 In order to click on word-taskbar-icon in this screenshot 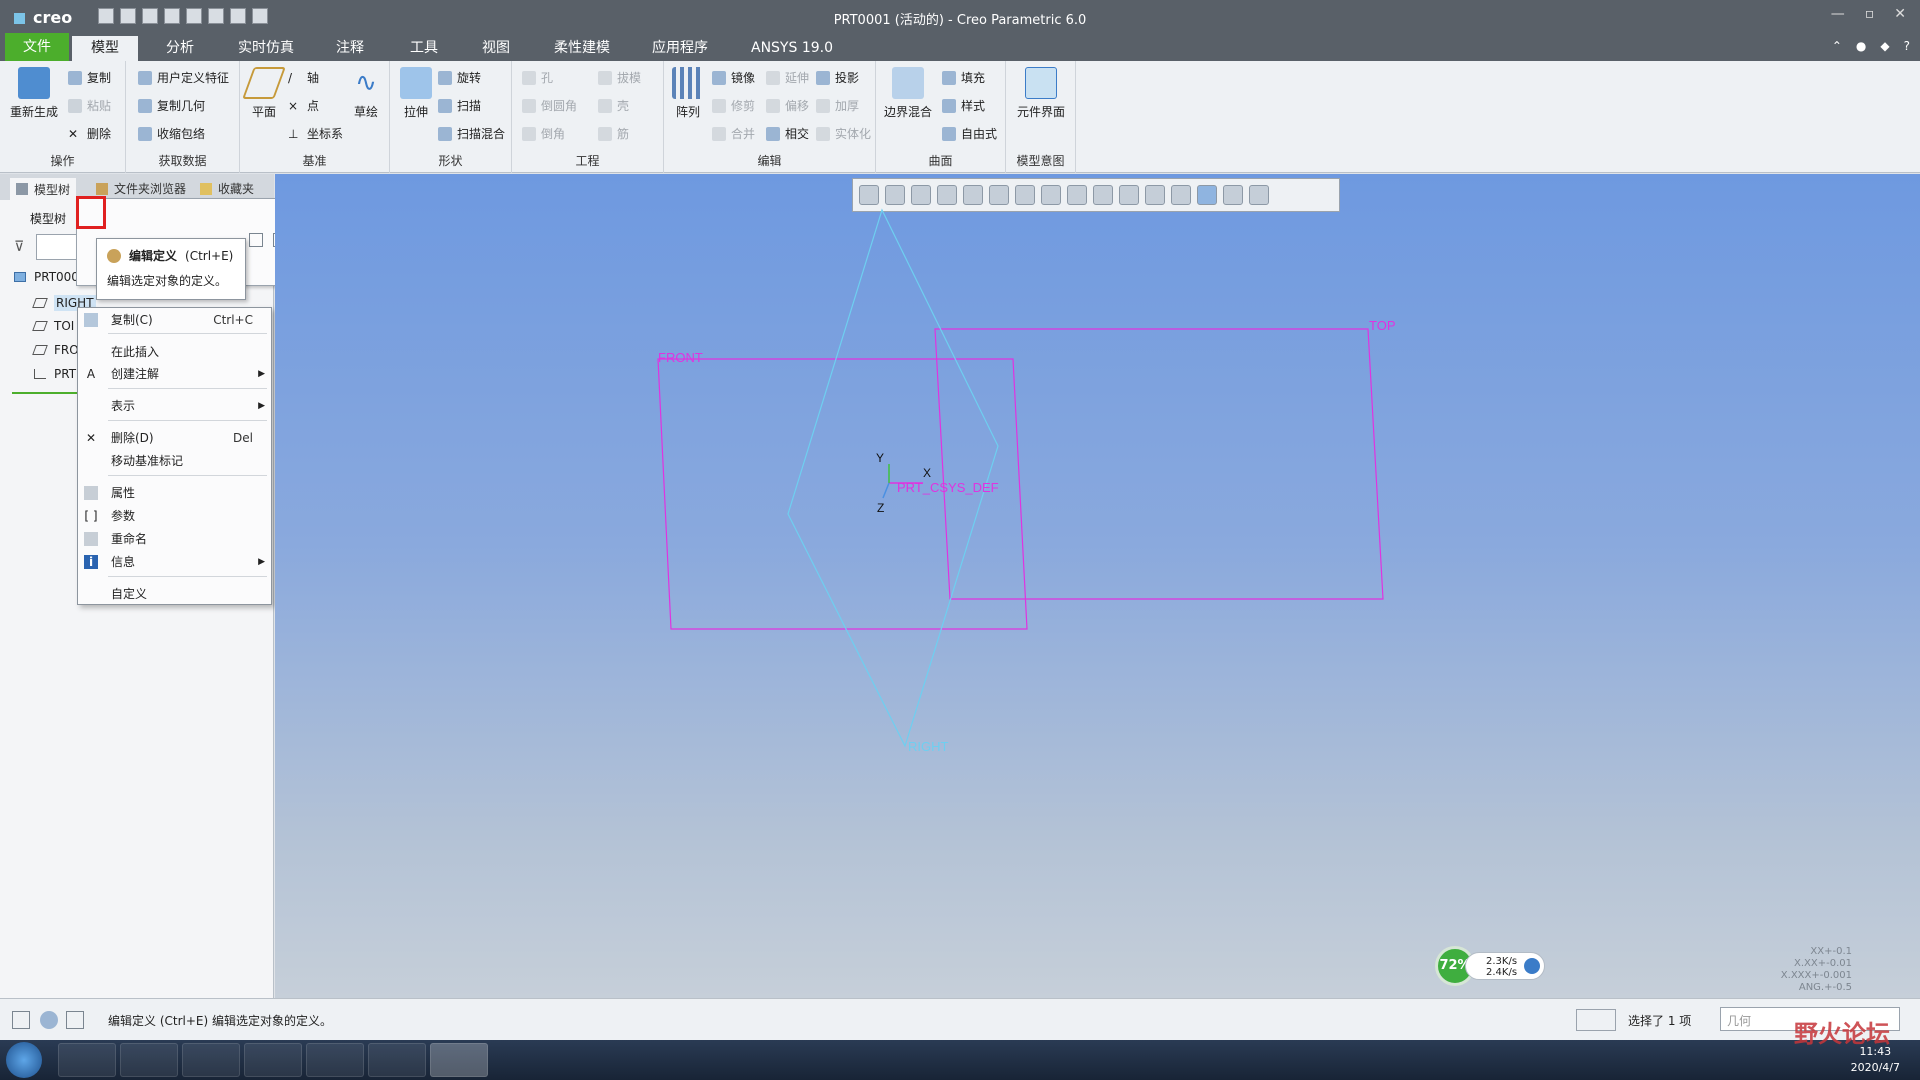, I will do `click(335, 1060)`.